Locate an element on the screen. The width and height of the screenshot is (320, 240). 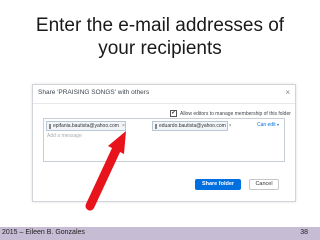
share-folder-button: Share folder is located at coordinates (218, 184).